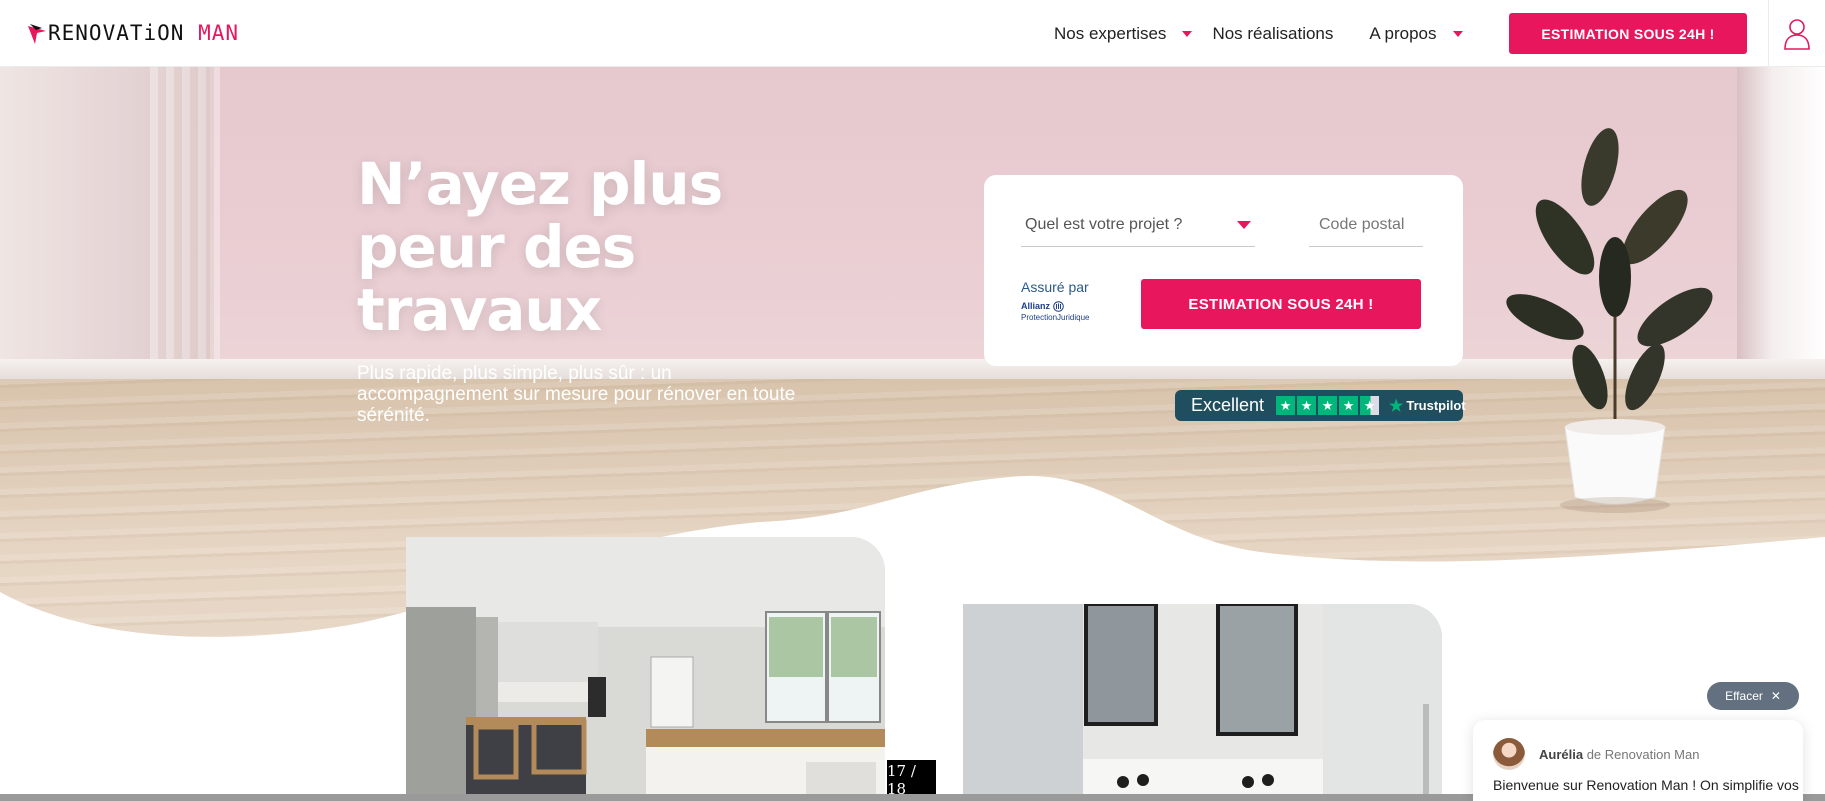  I want to click on trustpilot-brand: ★ Trustpilot, so click(1427, 406).